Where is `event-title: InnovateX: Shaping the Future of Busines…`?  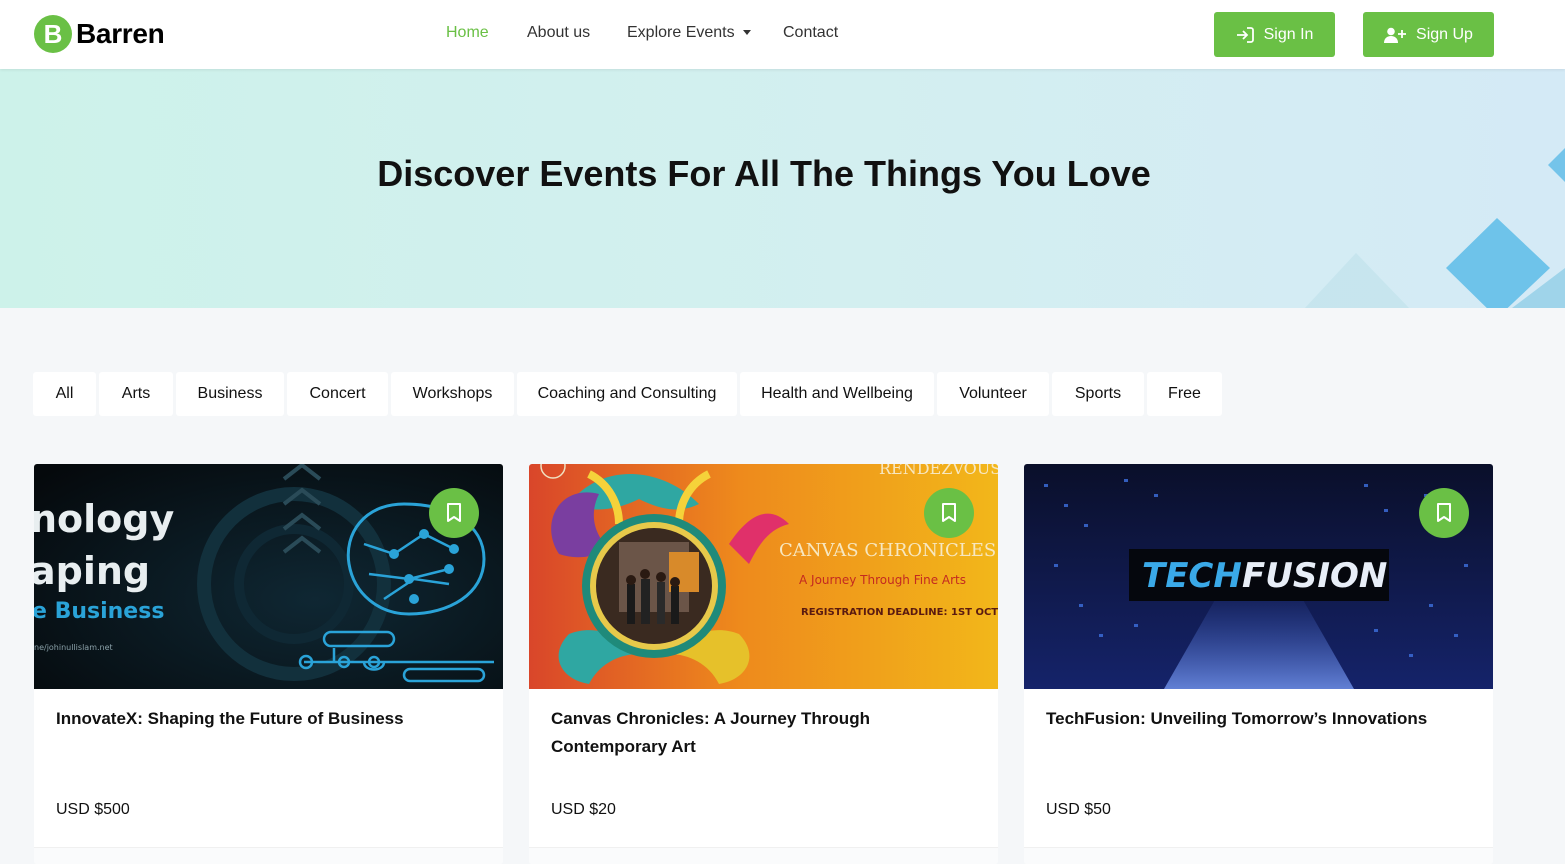
event-title: InnovateX: Shaping the Future of Busines… is located at coordinates (266, 719).